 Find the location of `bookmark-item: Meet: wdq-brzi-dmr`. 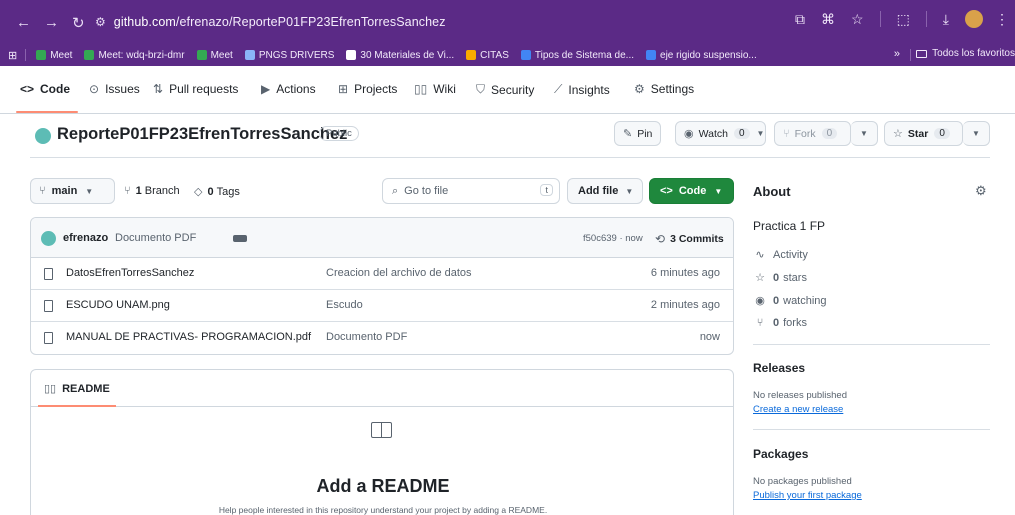

bookmark-item: Meet: wdq-brzi-dmr is located at coordinates (134, 55).